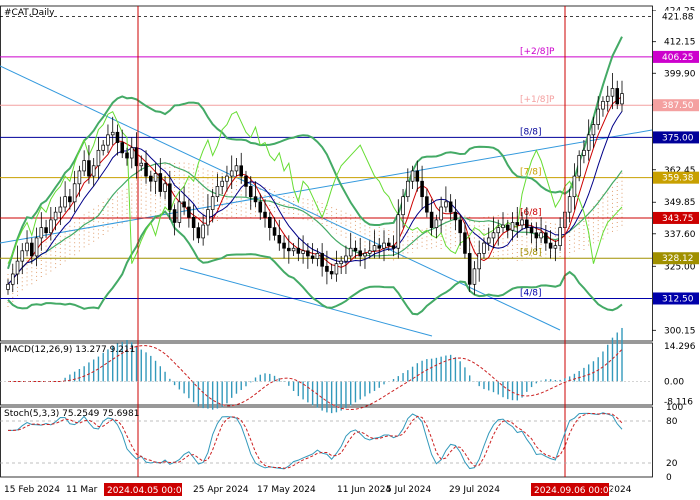  I want to click on date-label: 25 Apr 2024, so click(221, 490).